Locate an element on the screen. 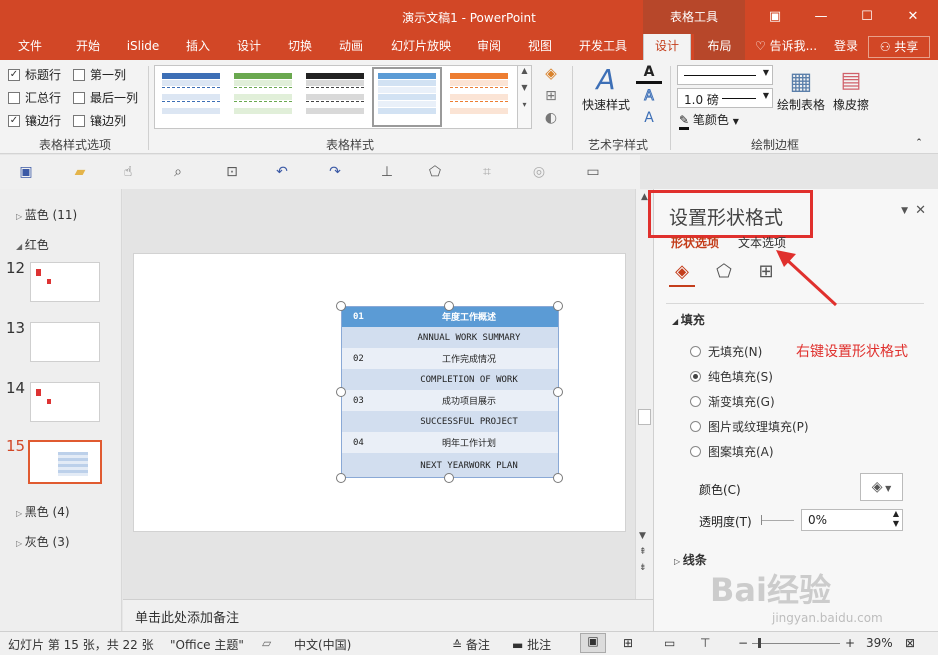  section-blue: ▷ 蓝色 (11) is located at coordinates (46, 214).